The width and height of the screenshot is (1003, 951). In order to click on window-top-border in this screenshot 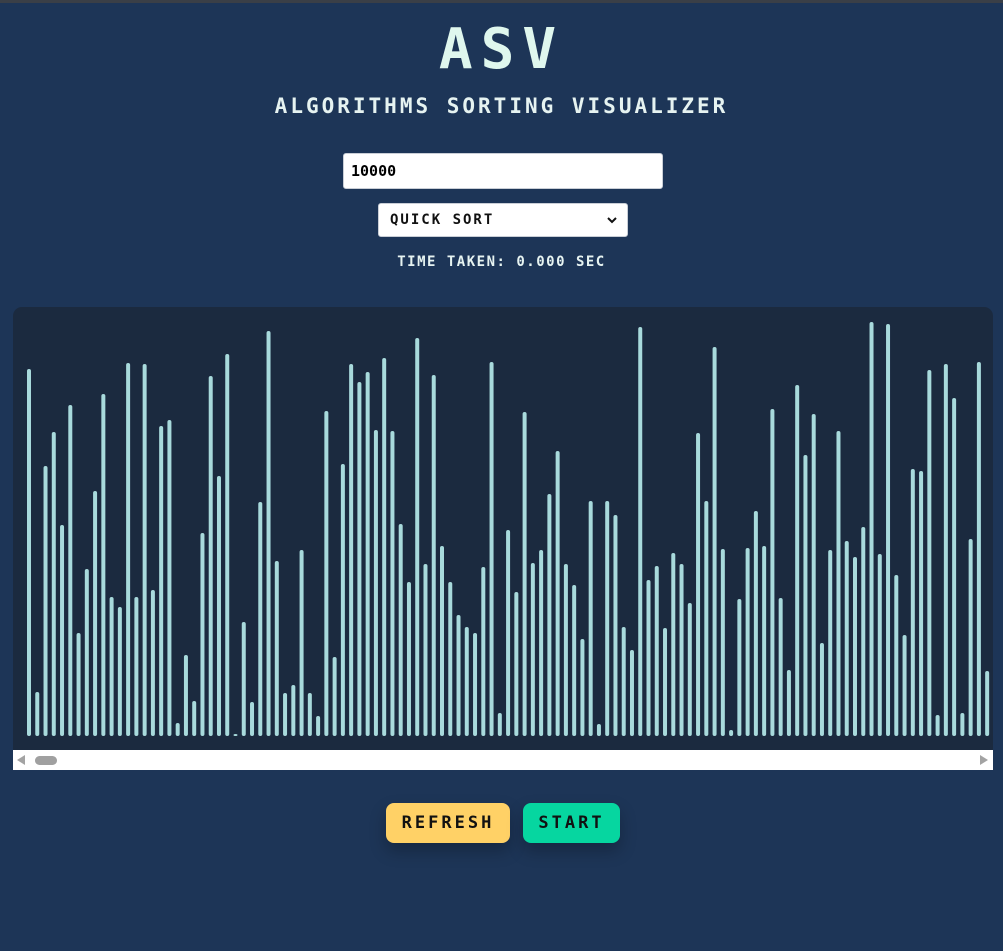, I will do `click(501, 1)`.